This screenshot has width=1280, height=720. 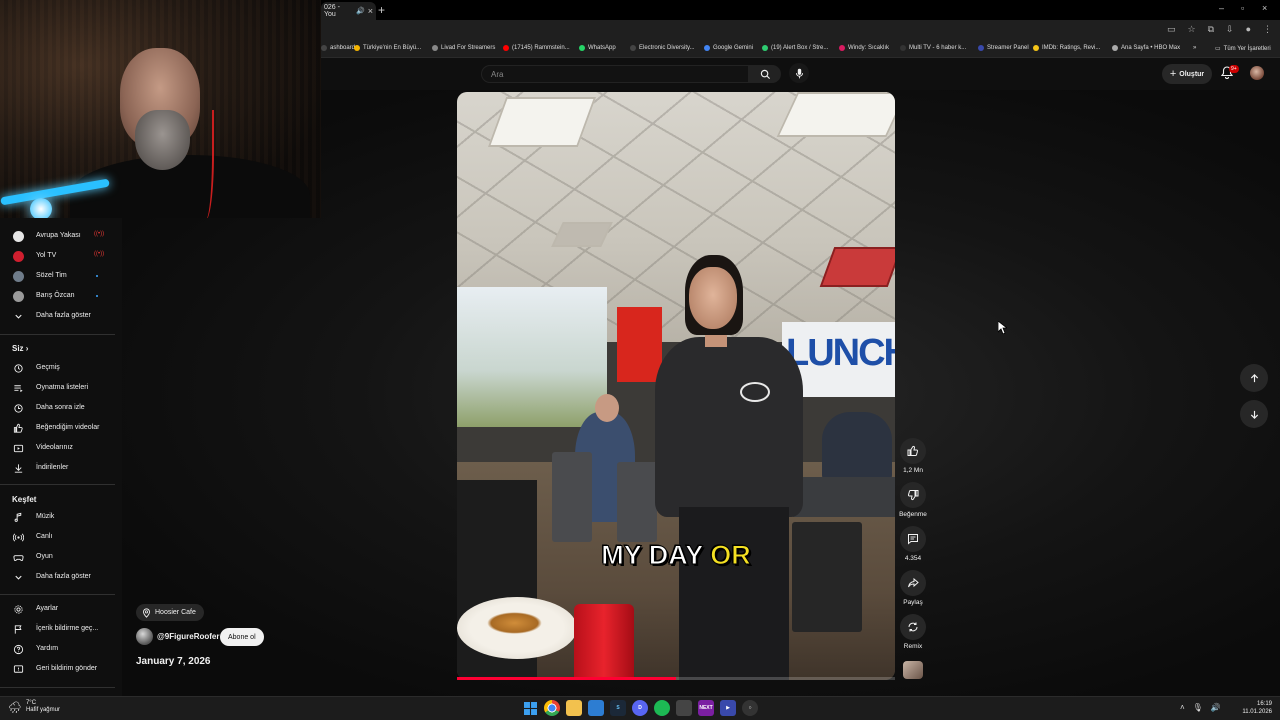 I want to click on tab-close-icon: ×, so click(x=370, y=11).